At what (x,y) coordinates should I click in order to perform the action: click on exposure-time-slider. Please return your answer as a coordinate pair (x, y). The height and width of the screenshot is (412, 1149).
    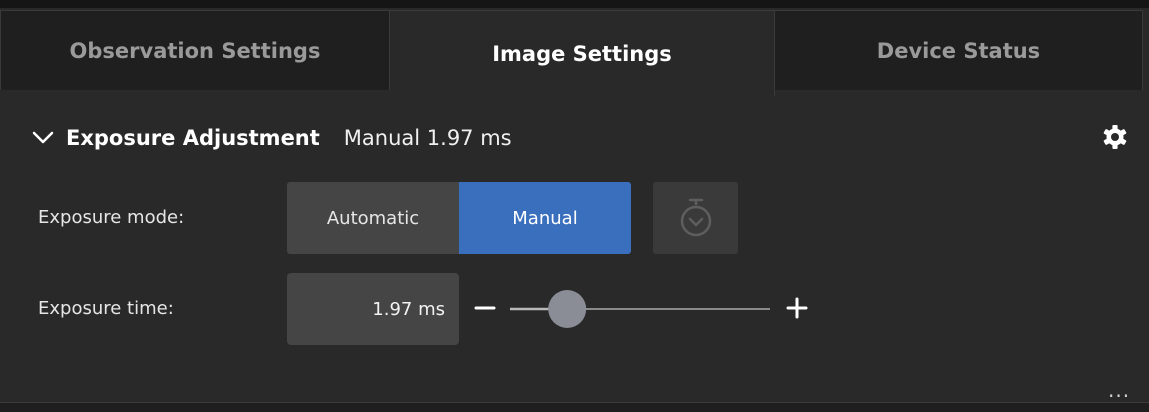
    Looking at the image, I should click on (640, 309).